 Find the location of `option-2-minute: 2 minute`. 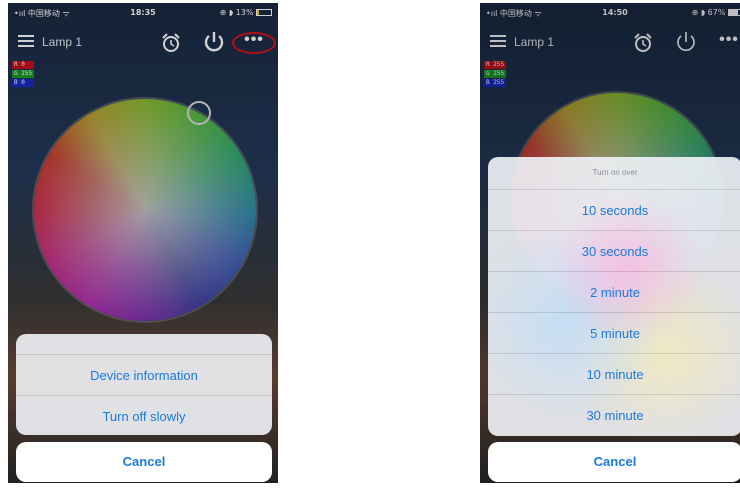

option-2-minute: 2 minute is located at coordinates (614, 291).